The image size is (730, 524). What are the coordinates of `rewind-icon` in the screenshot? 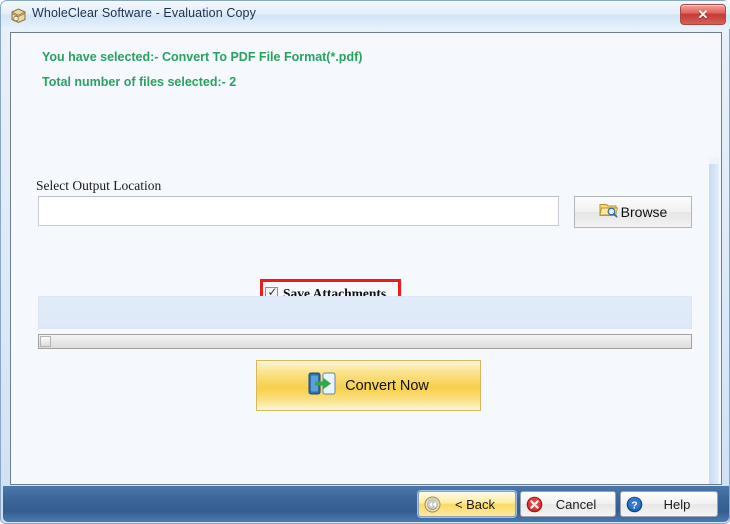 It's located at (432, 504).